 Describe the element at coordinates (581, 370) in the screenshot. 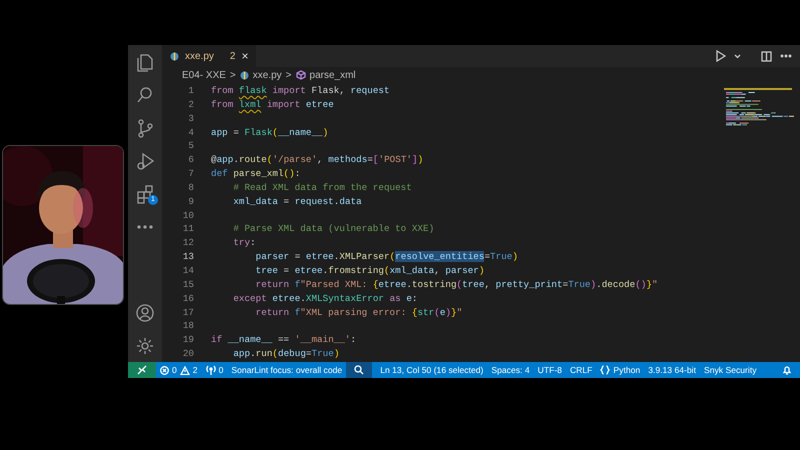

I see `status-item: CRLF` at that location.